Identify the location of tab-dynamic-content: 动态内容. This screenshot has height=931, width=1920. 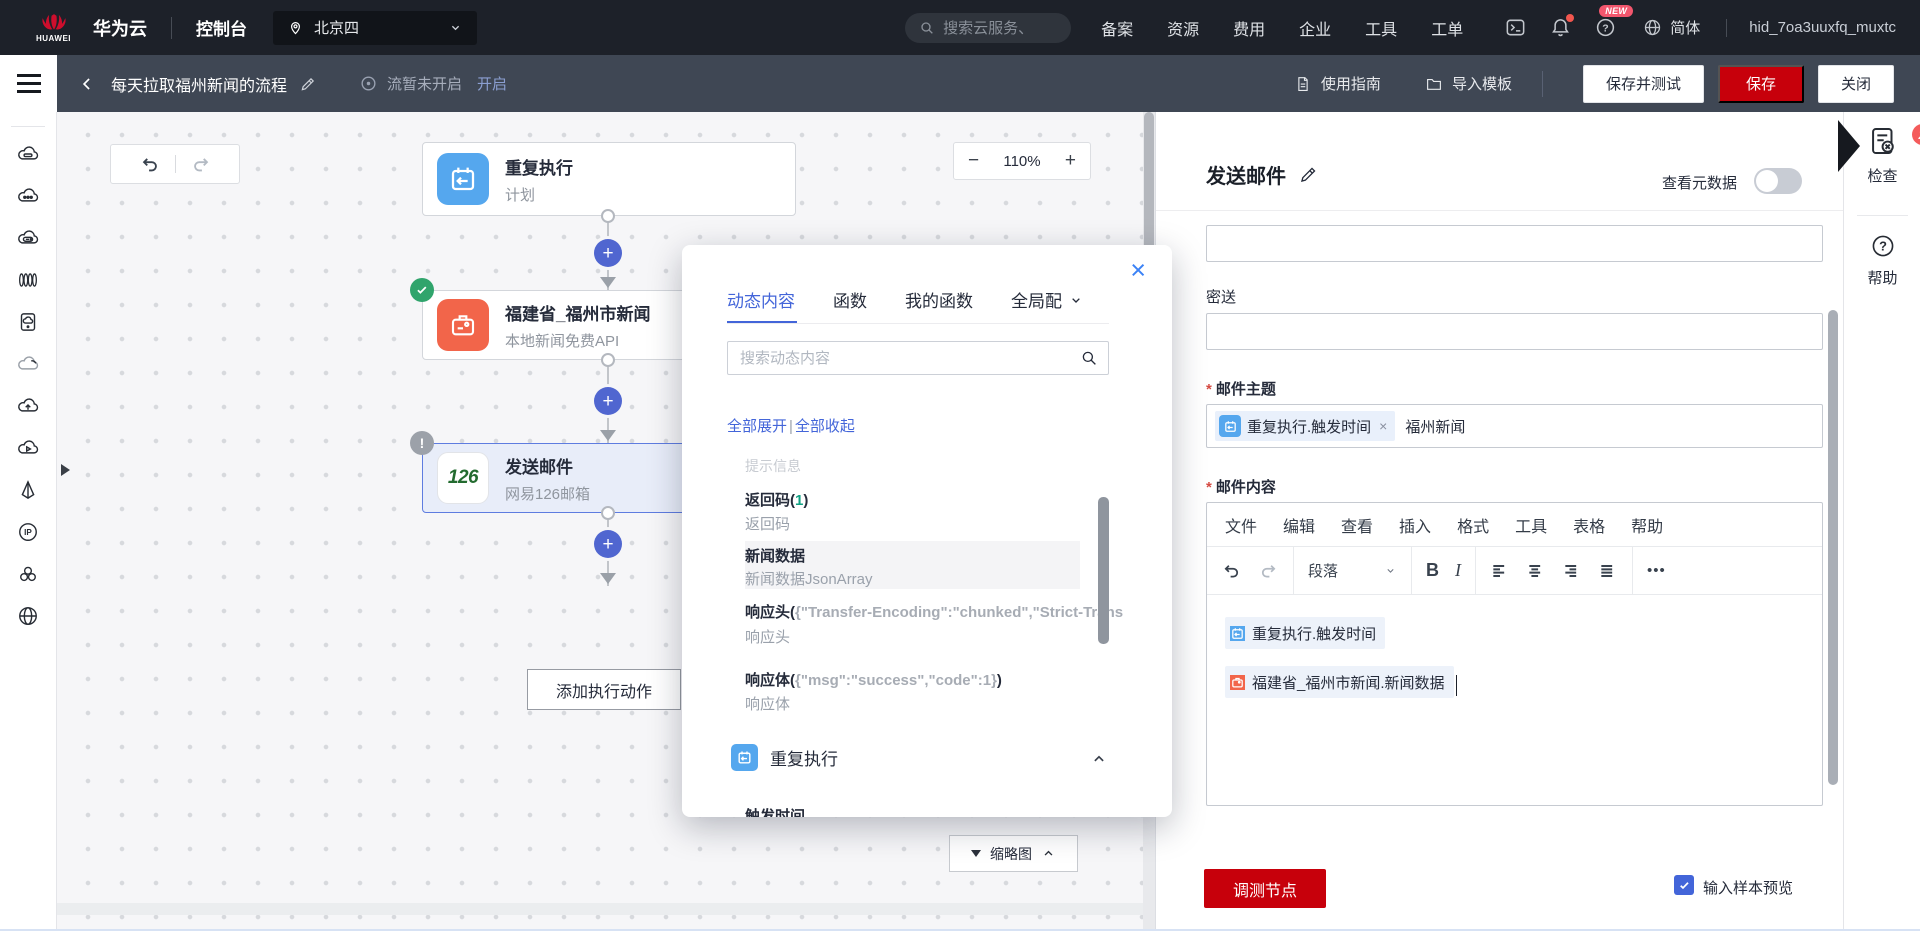
(761, 299).